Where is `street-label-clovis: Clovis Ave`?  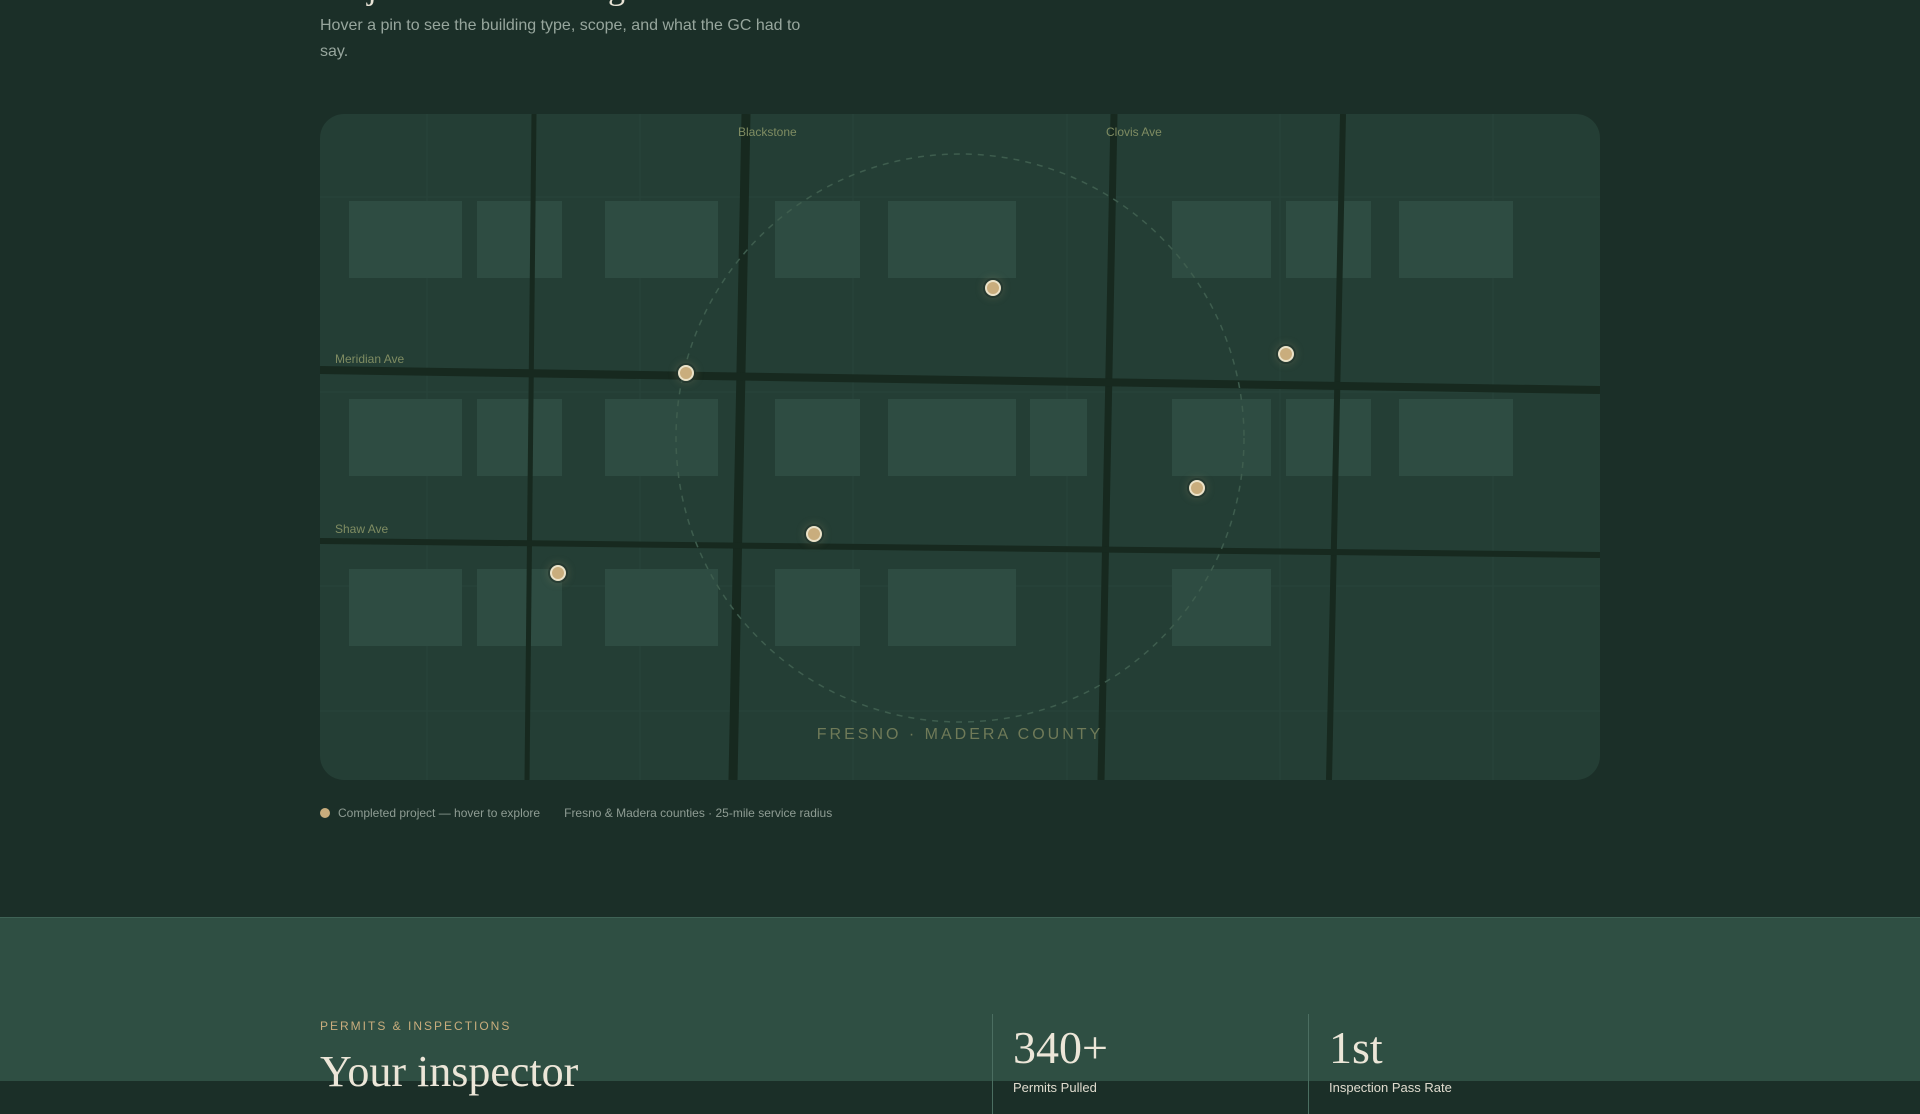 street-label-clovis: Clovis Ave is located at coordinates (1134, 132).